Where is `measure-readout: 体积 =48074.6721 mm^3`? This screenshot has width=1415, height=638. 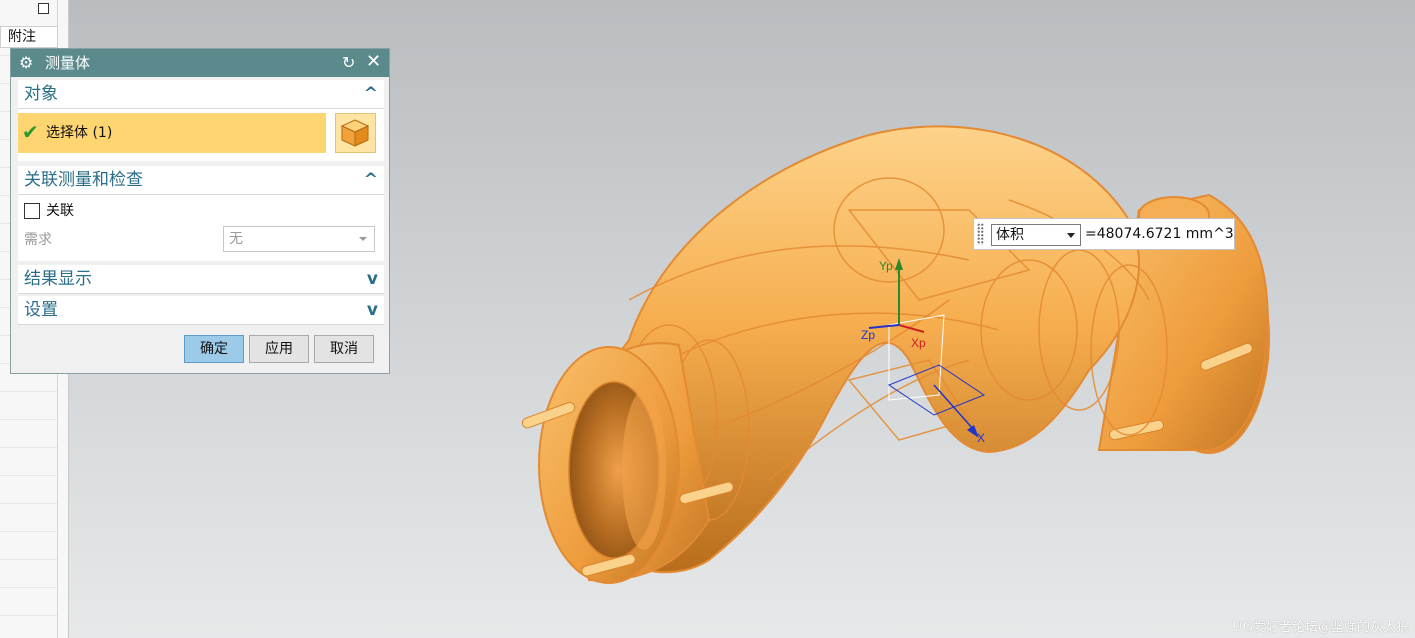 measure-readout: 体积 =48074.6721 mm^3 is located at coordinates (1104, 234).